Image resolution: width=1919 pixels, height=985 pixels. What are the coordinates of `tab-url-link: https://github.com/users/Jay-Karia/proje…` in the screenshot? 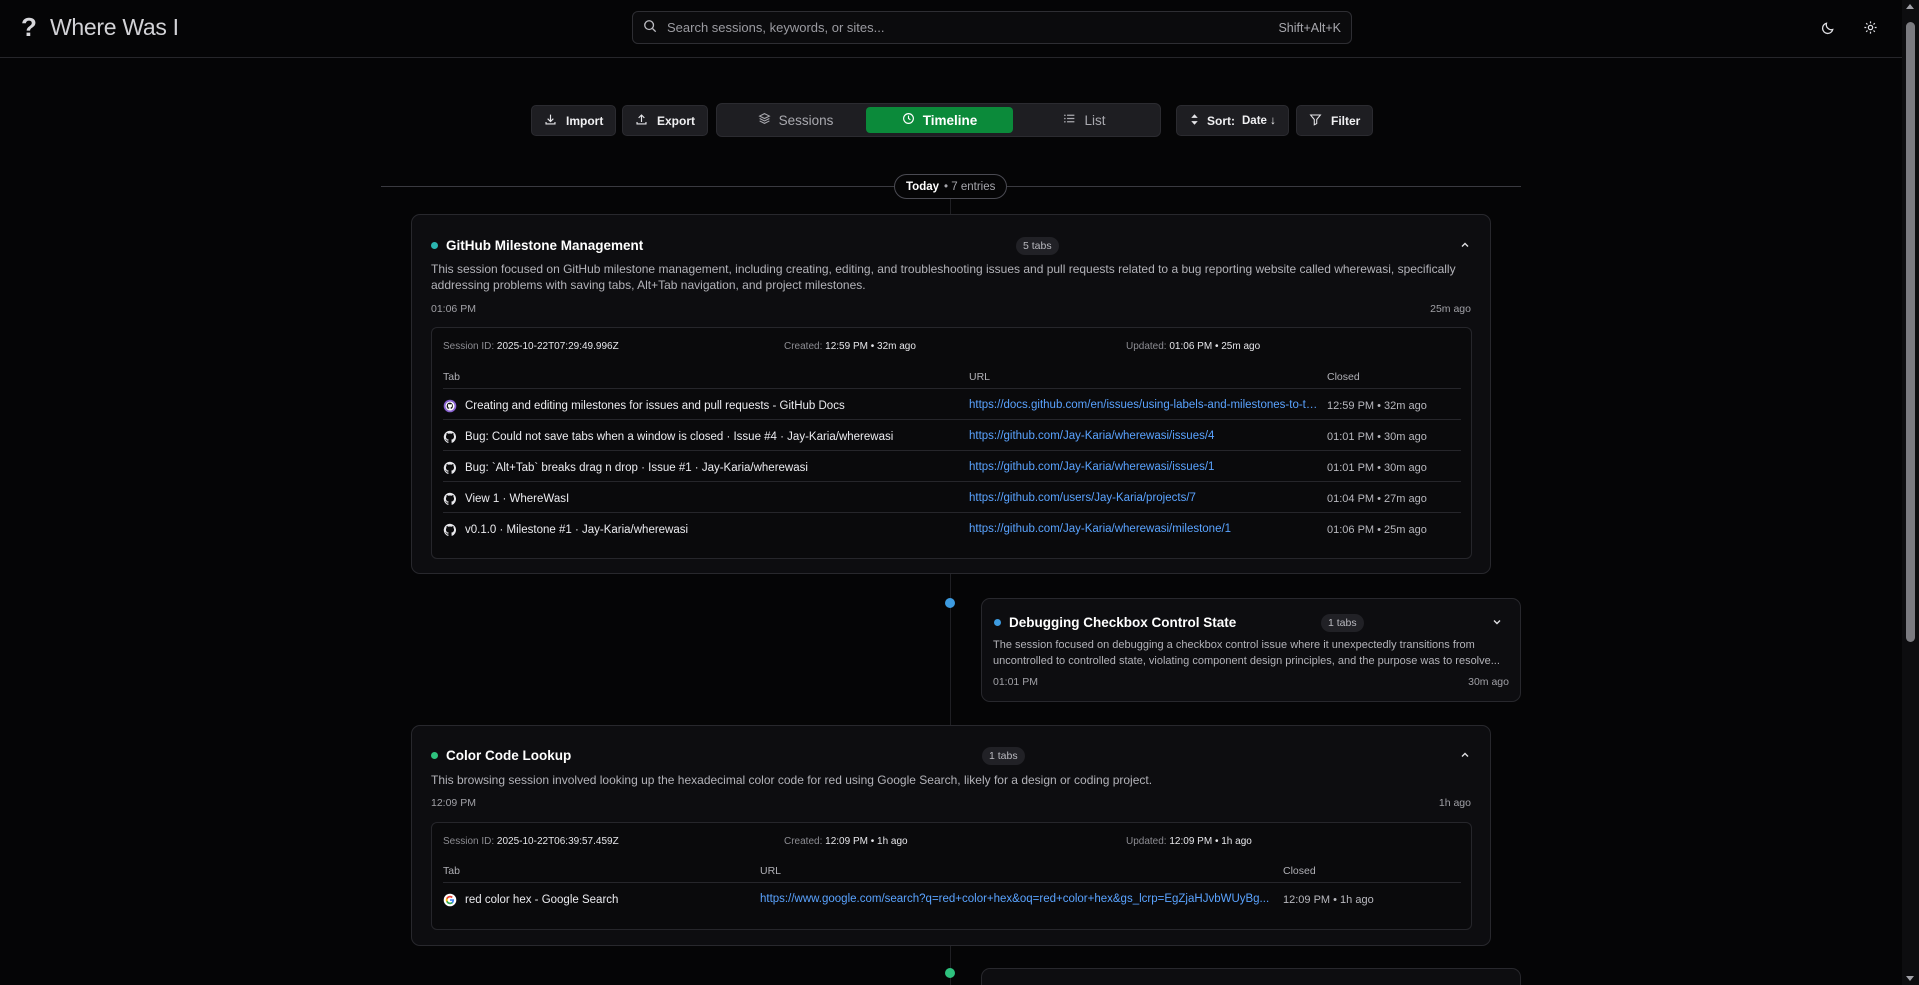 It's located at (1144, 498).